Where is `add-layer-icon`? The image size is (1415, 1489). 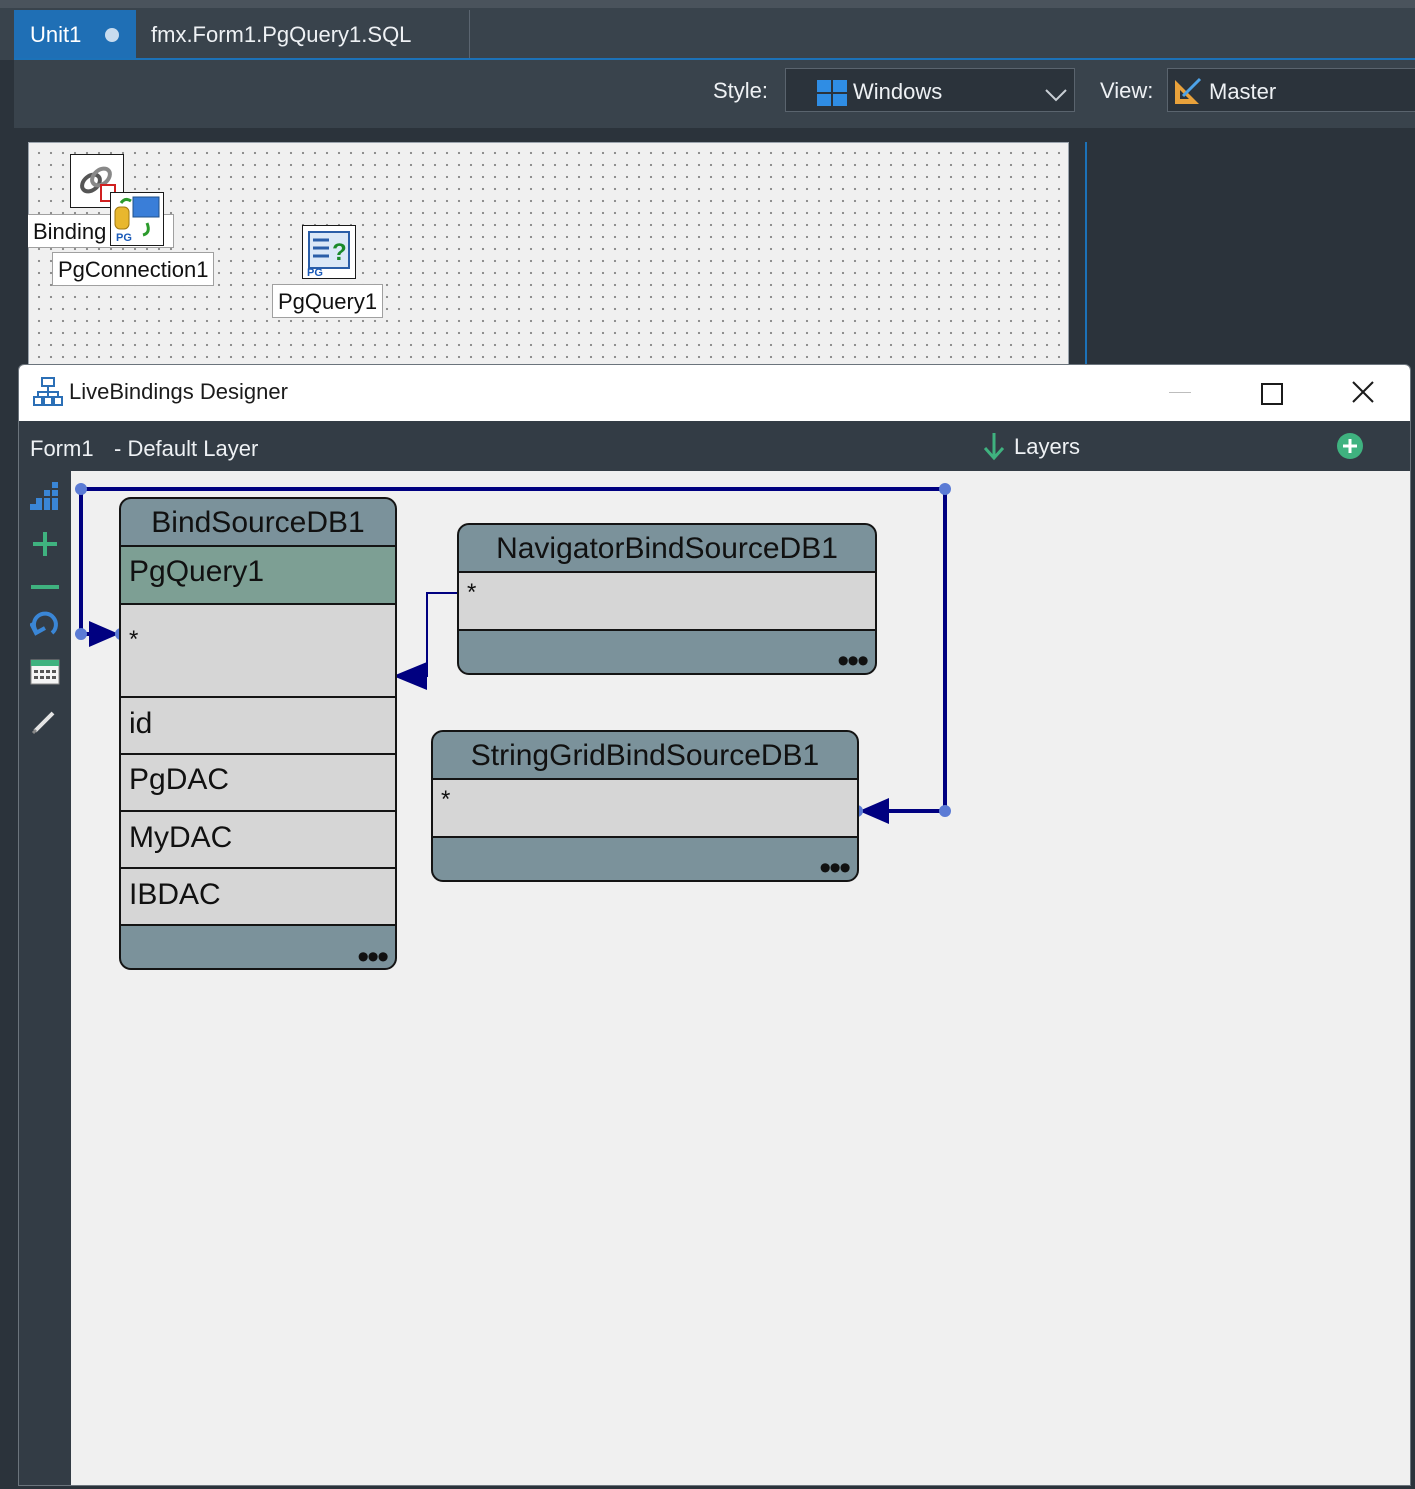
add-layer-icon is located at coordinates (1350, 448).